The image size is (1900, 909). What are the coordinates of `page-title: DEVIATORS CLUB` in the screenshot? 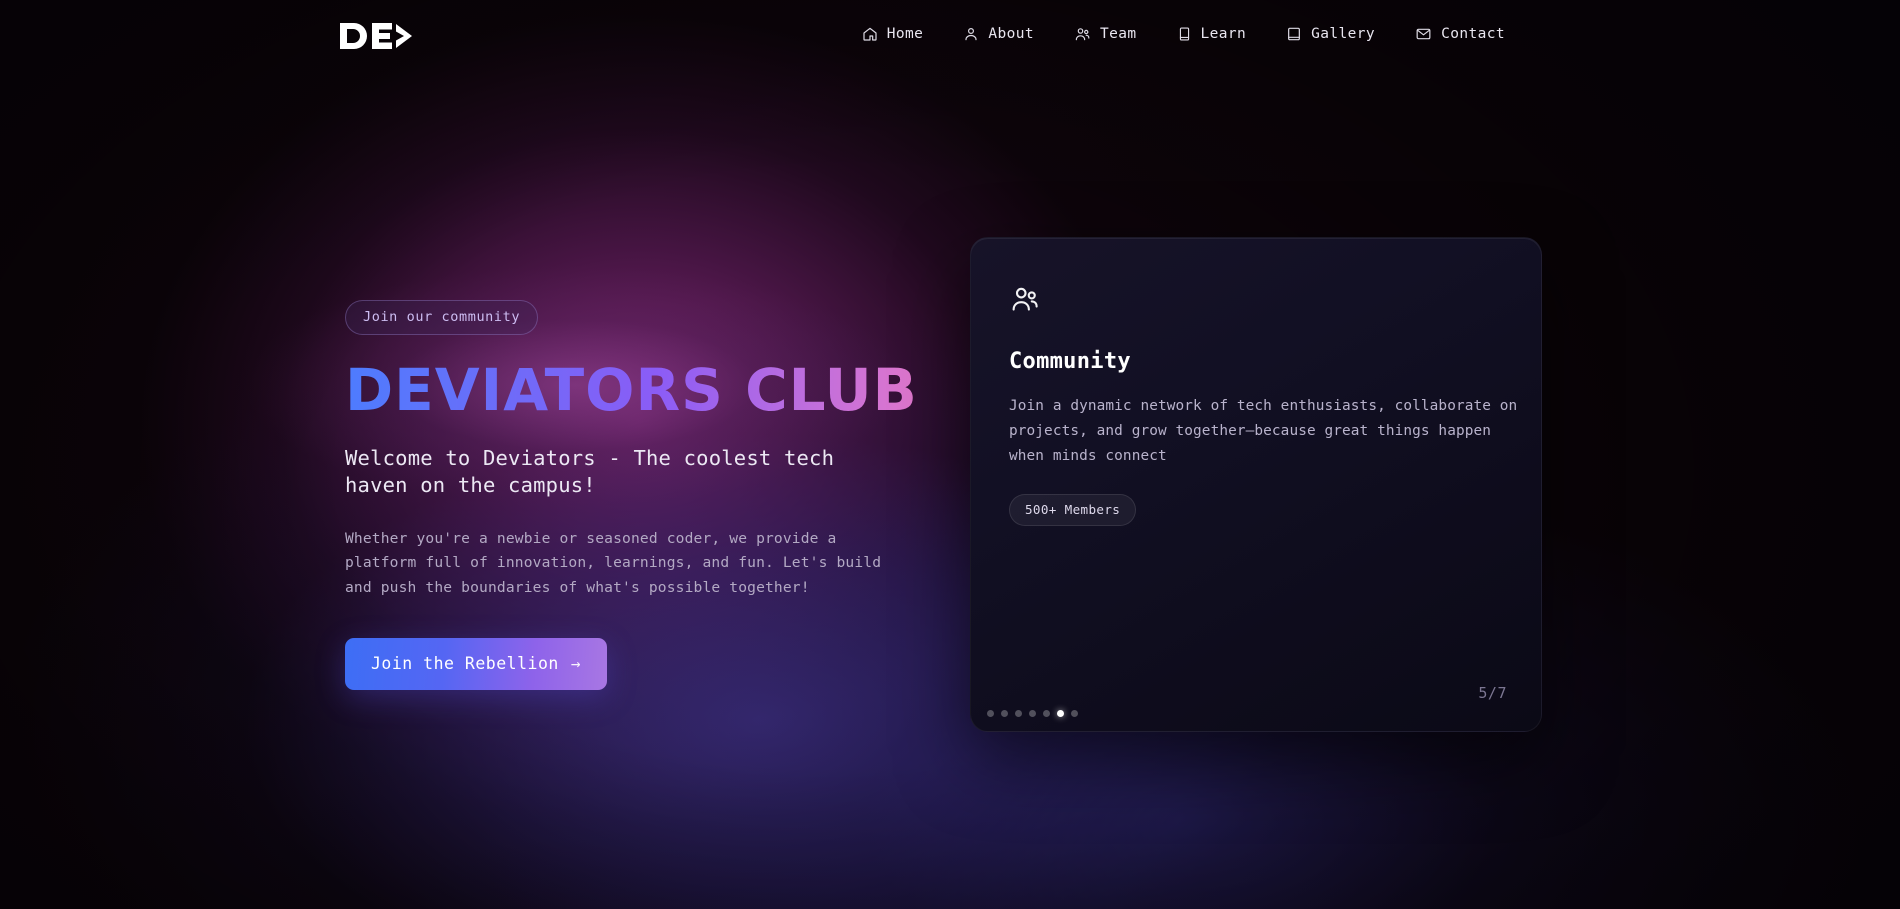 It's located at (645, 390).